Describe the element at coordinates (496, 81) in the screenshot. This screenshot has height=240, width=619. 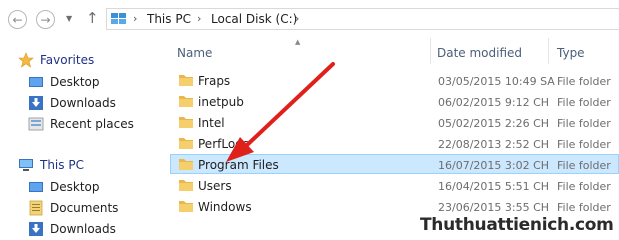
I see `file-date-modified: 03/05/2015 10:49 SA` at that location.